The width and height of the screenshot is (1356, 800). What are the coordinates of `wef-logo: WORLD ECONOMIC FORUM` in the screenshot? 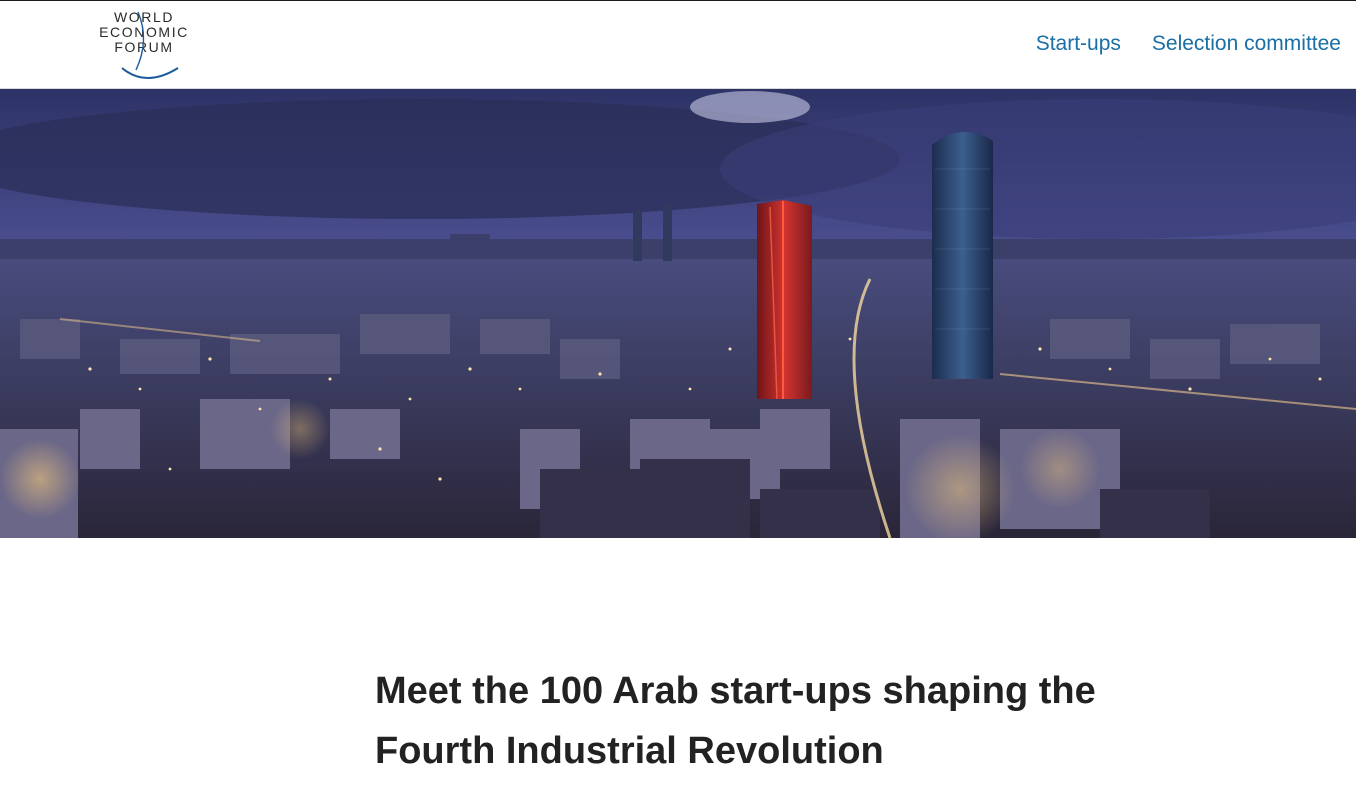 It's located at (144, 45).